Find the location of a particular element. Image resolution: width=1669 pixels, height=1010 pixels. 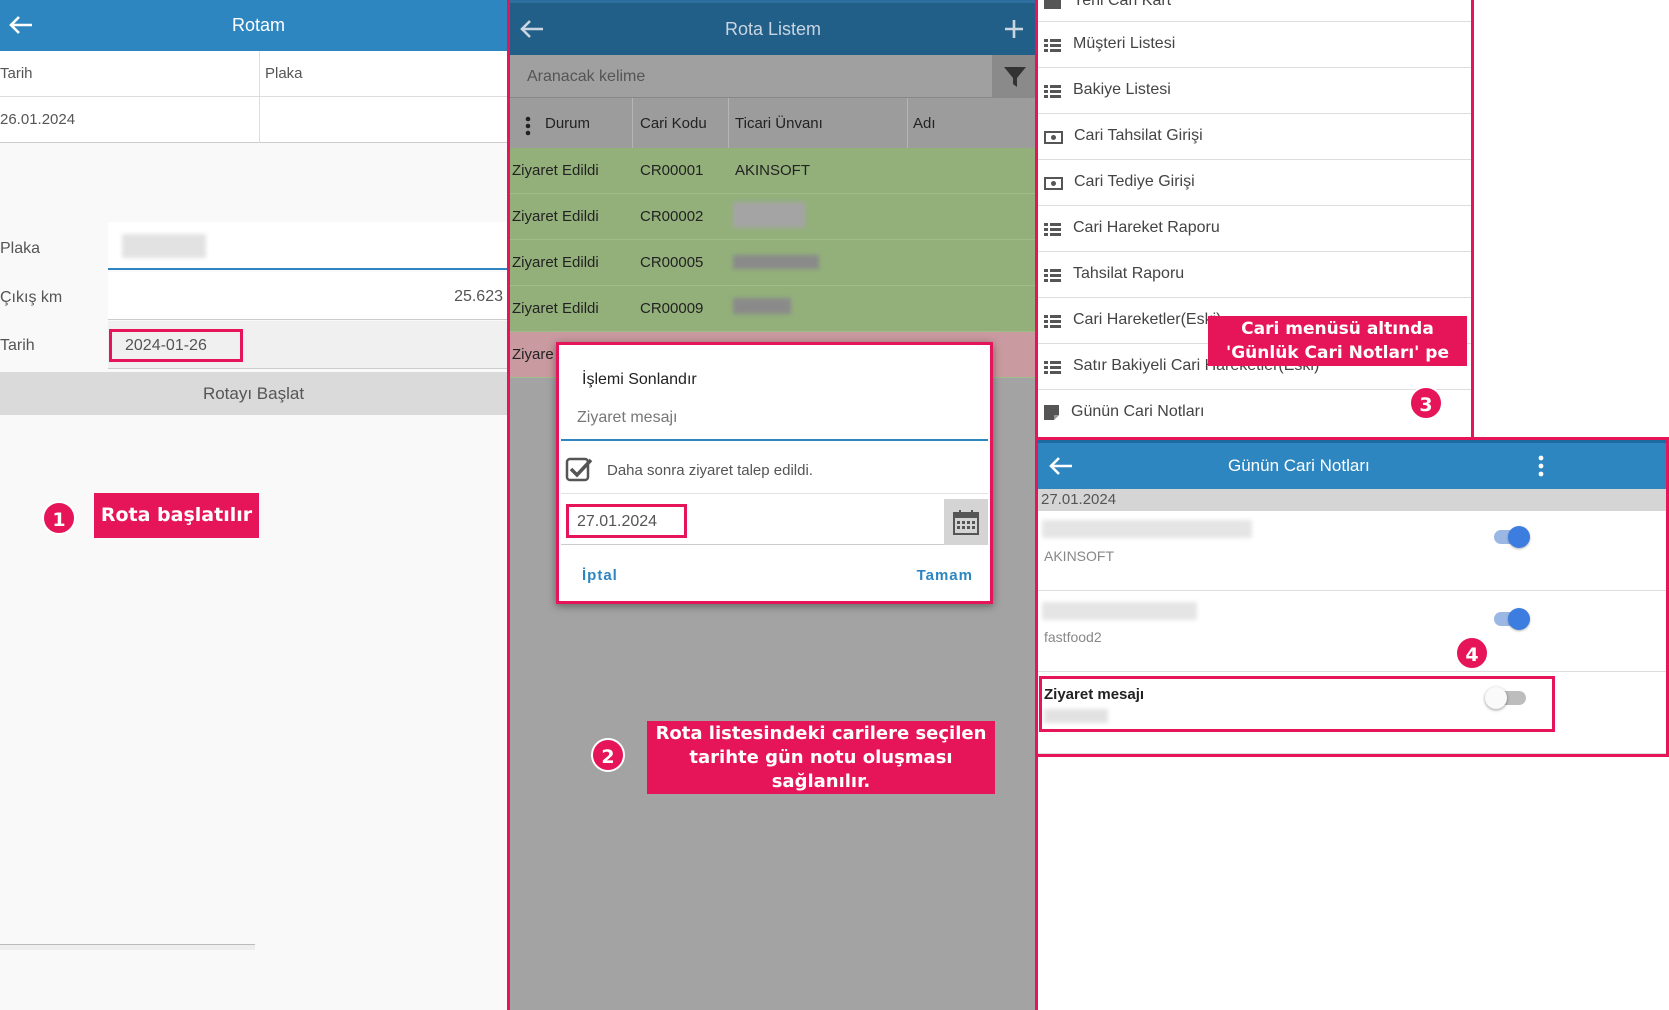

table-header: Durum Cari Kodu Ticari Ünvanı Adı is located at coordinates (772, 123).